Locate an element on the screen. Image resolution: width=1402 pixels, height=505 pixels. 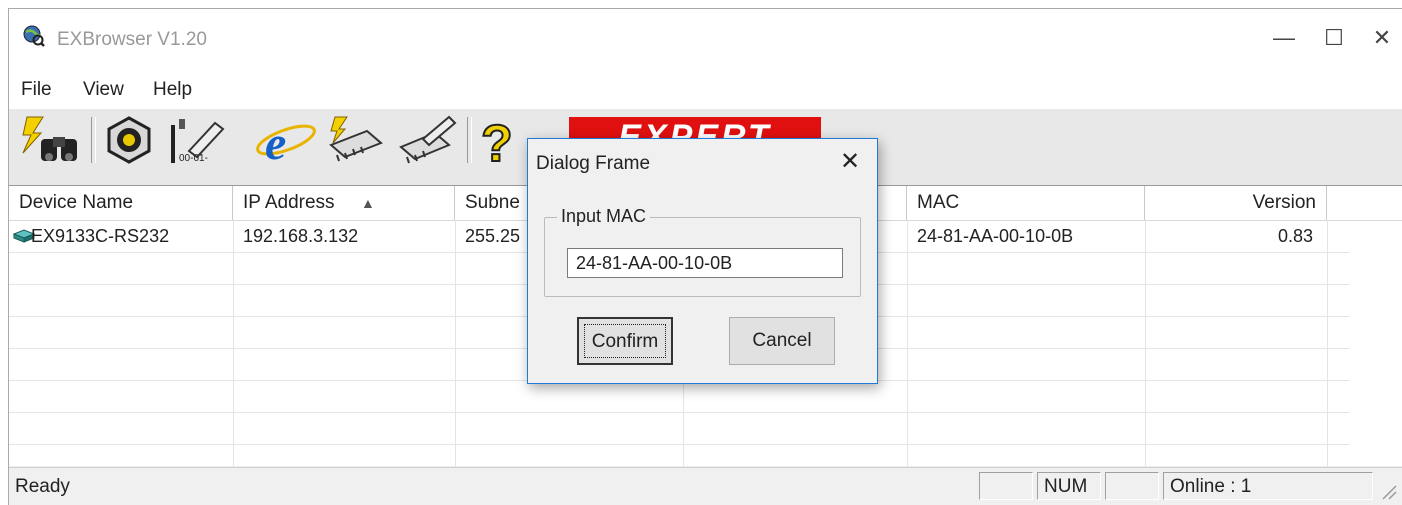
column-ip-label: IP Address is located at coordinates (289, 202).